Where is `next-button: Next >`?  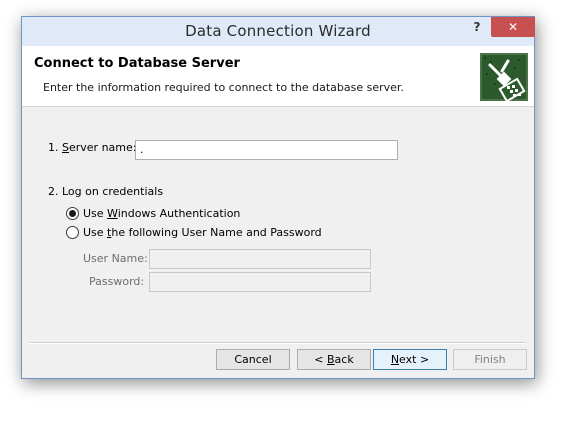
next-button: Next > is located at coordinates (410, 359).